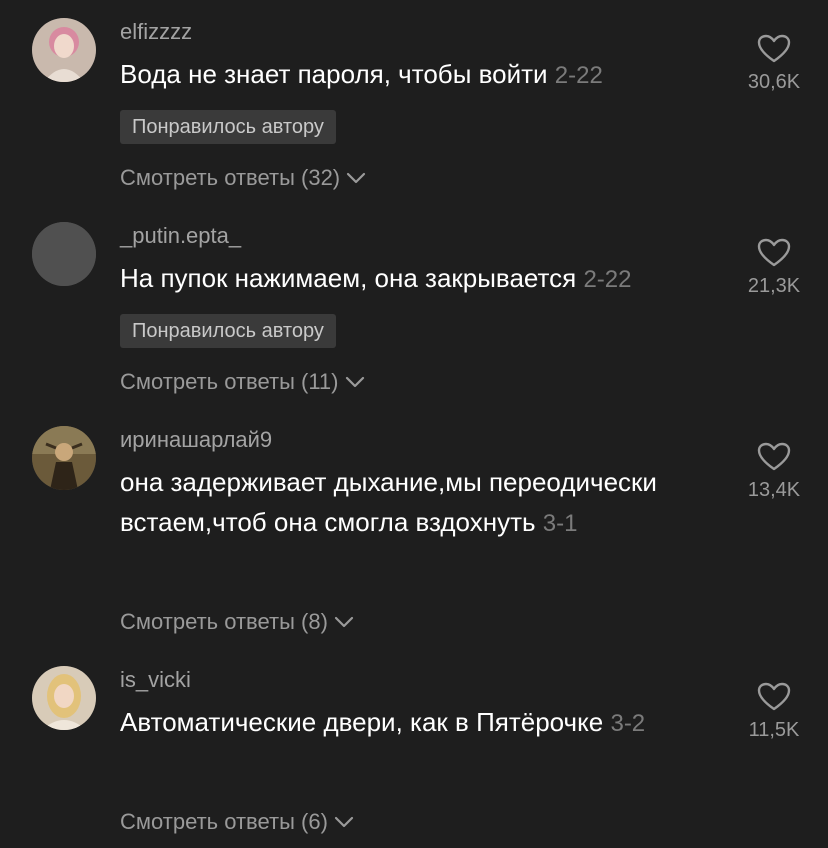 The width and height of the screenshot is (828, 848). What do you see at coordinates (229, 381) in the screenshot?
I see `view-replies-label: Смотреть ответы (11)` at bounding box center [229, 381].